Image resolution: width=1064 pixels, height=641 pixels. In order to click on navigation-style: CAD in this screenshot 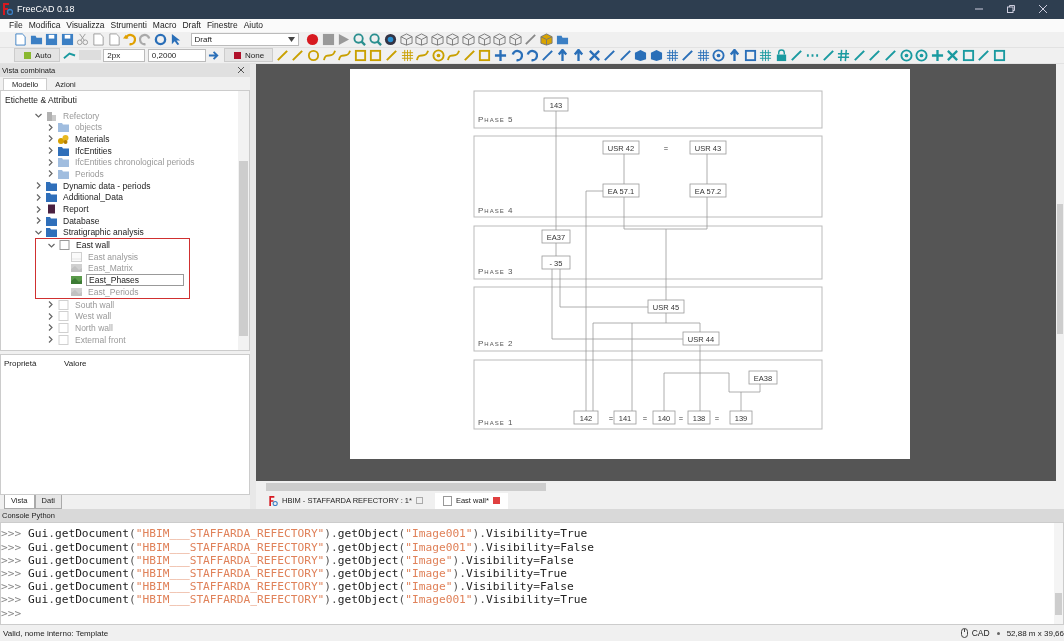, I will do `click(980, 633)`.